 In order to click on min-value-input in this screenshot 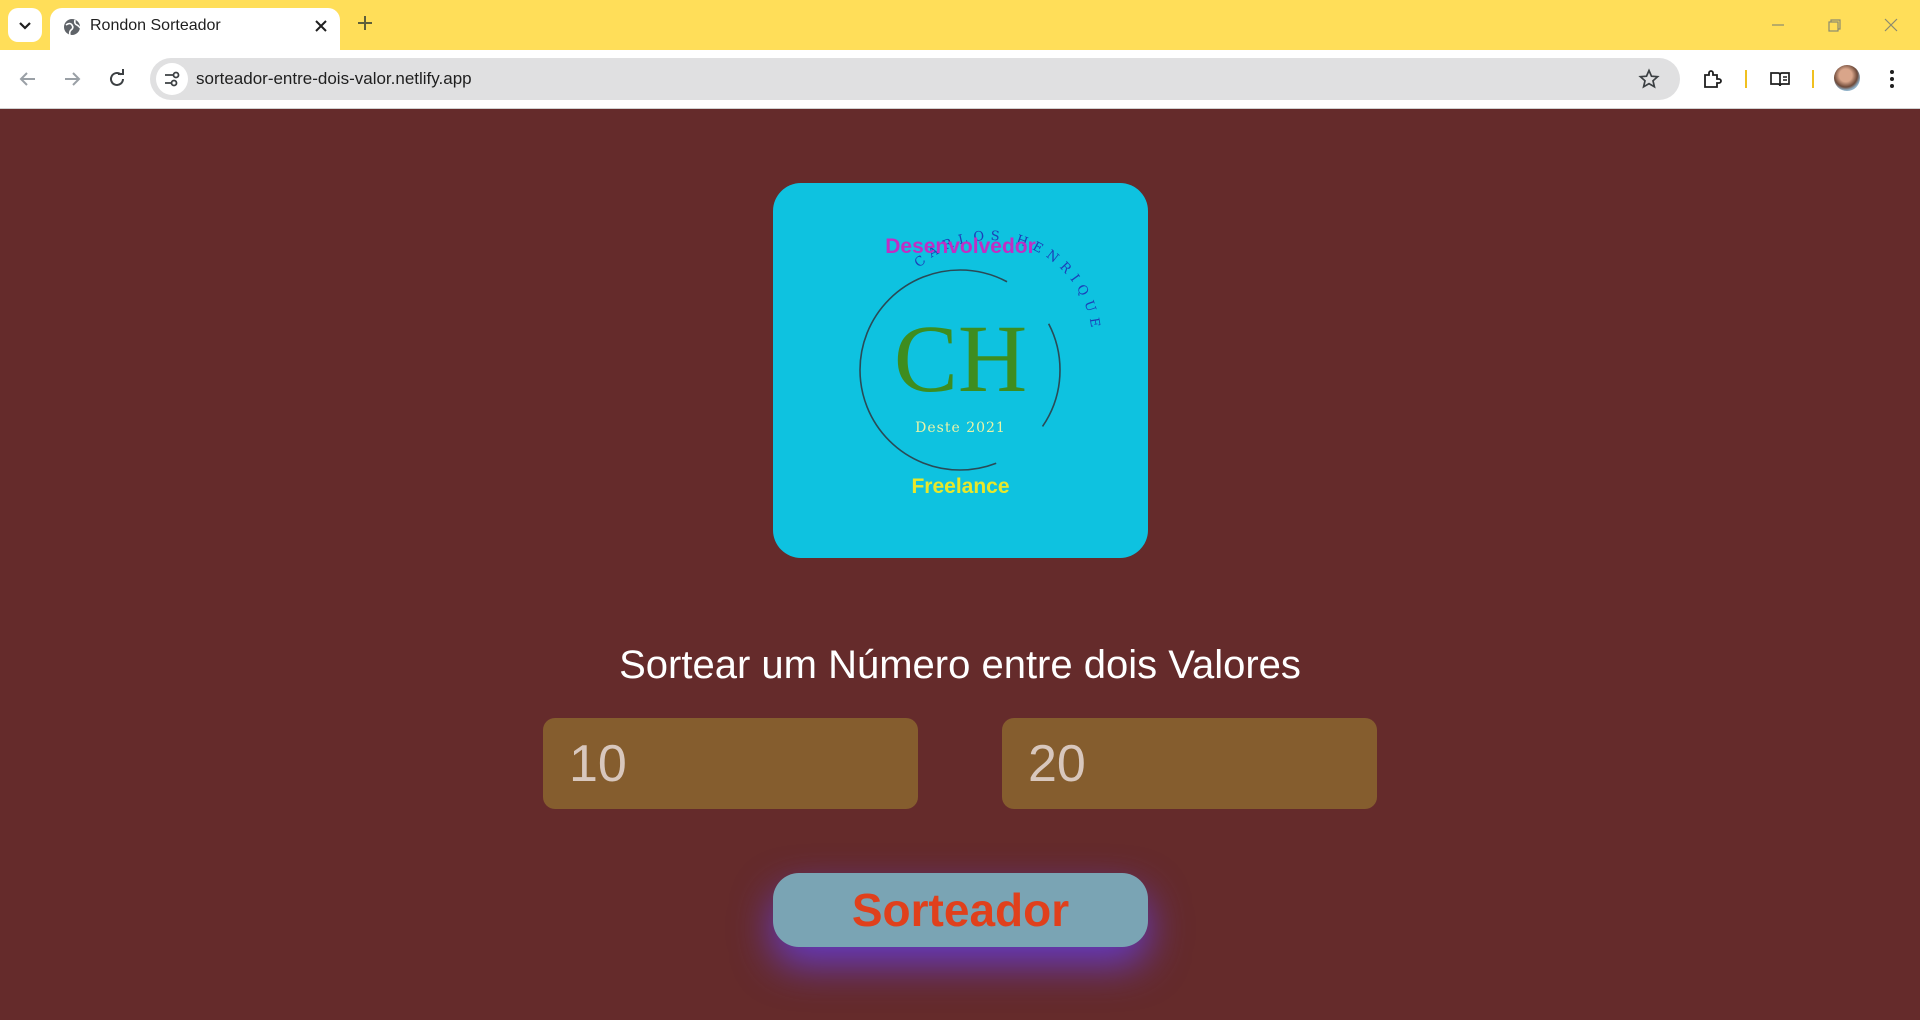, I will do `click(730, 763)`.